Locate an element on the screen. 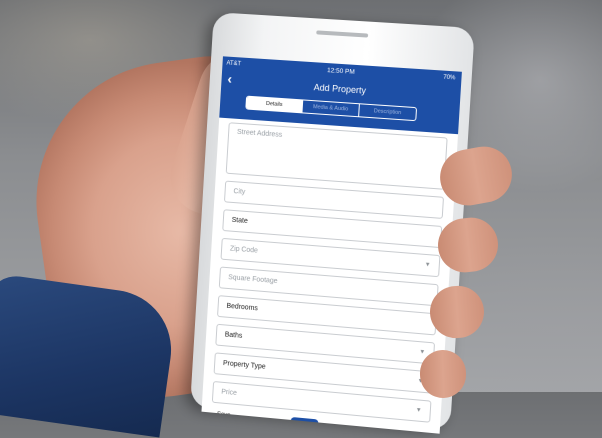 This screenshot has height=438, width=602. baths-value: Baths is located at coordinates (233, 335).